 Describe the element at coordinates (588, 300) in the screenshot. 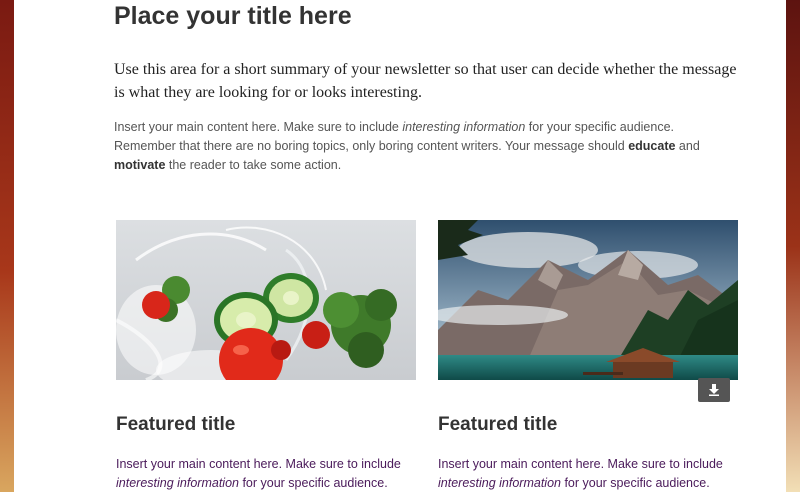

I see `mountain-lake-image` at that location.